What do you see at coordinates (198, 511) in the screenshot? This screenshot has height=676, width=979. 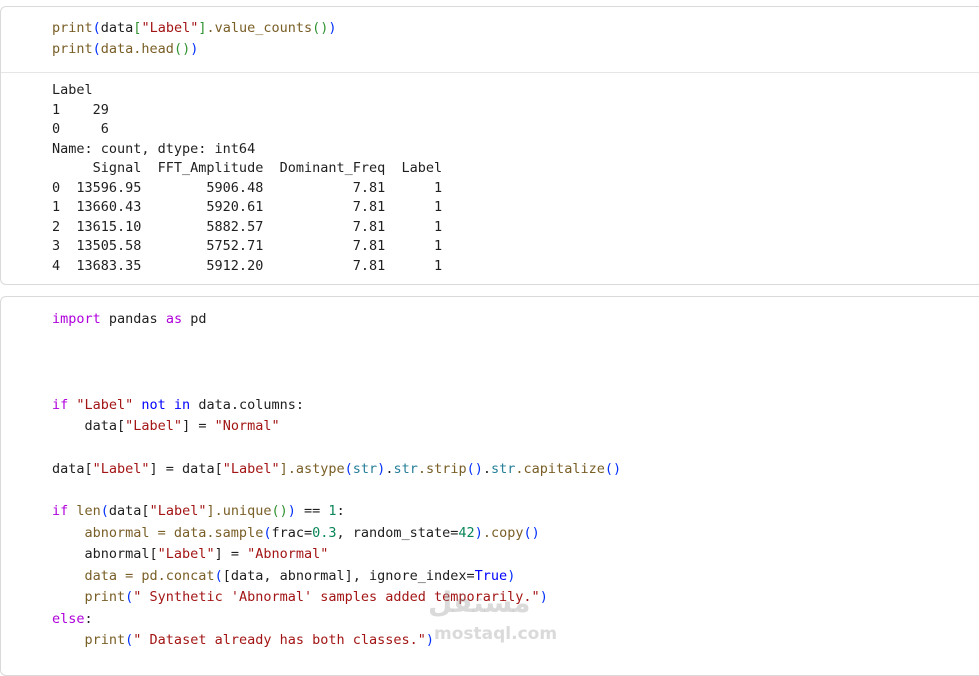 I see `code-line: if len(data["Label"].unique()) == 1:` at bounding box center [198, 511].